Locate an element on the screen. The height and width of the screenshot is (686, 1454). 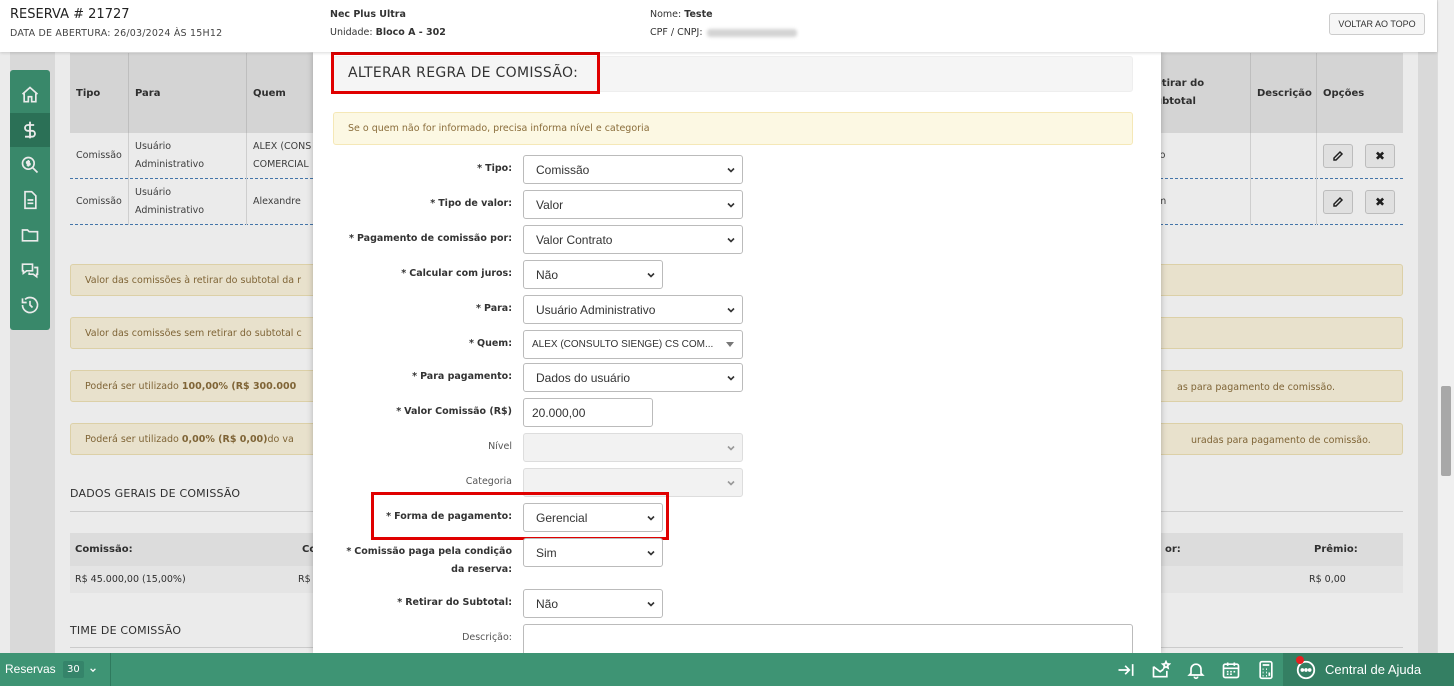
calculator-icon is located at coordinates (1266, 670).